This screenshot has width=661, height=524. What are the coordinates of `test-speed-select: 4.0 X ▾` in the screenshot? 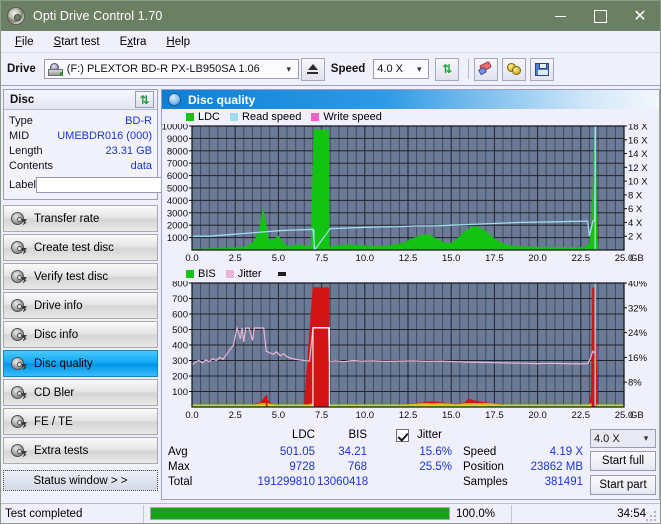 It's located at (623, 438).